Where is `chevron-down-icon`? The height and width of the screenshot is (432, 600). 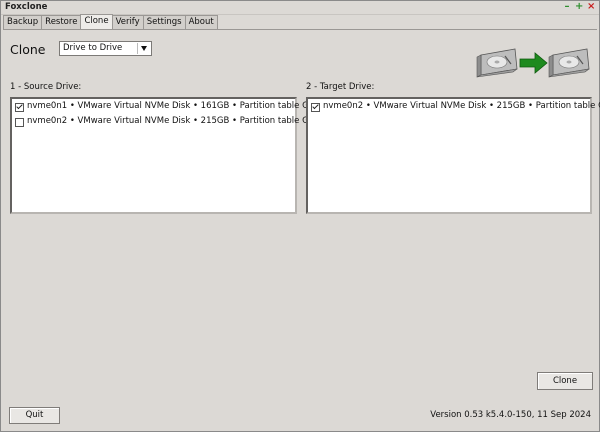 chevron-down-icon is located at coordinates (143, 48).